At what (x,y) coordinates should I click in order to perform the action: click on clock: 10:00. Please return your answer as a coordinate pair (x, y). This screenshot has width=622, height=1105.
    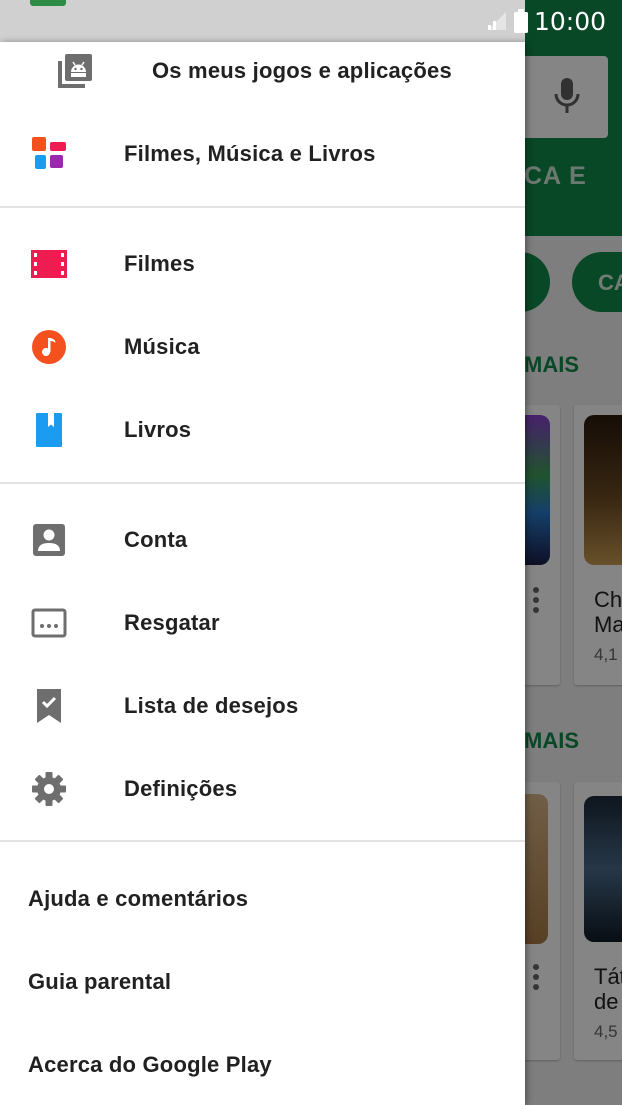
    Looking at the image, I should click on (569, 21).